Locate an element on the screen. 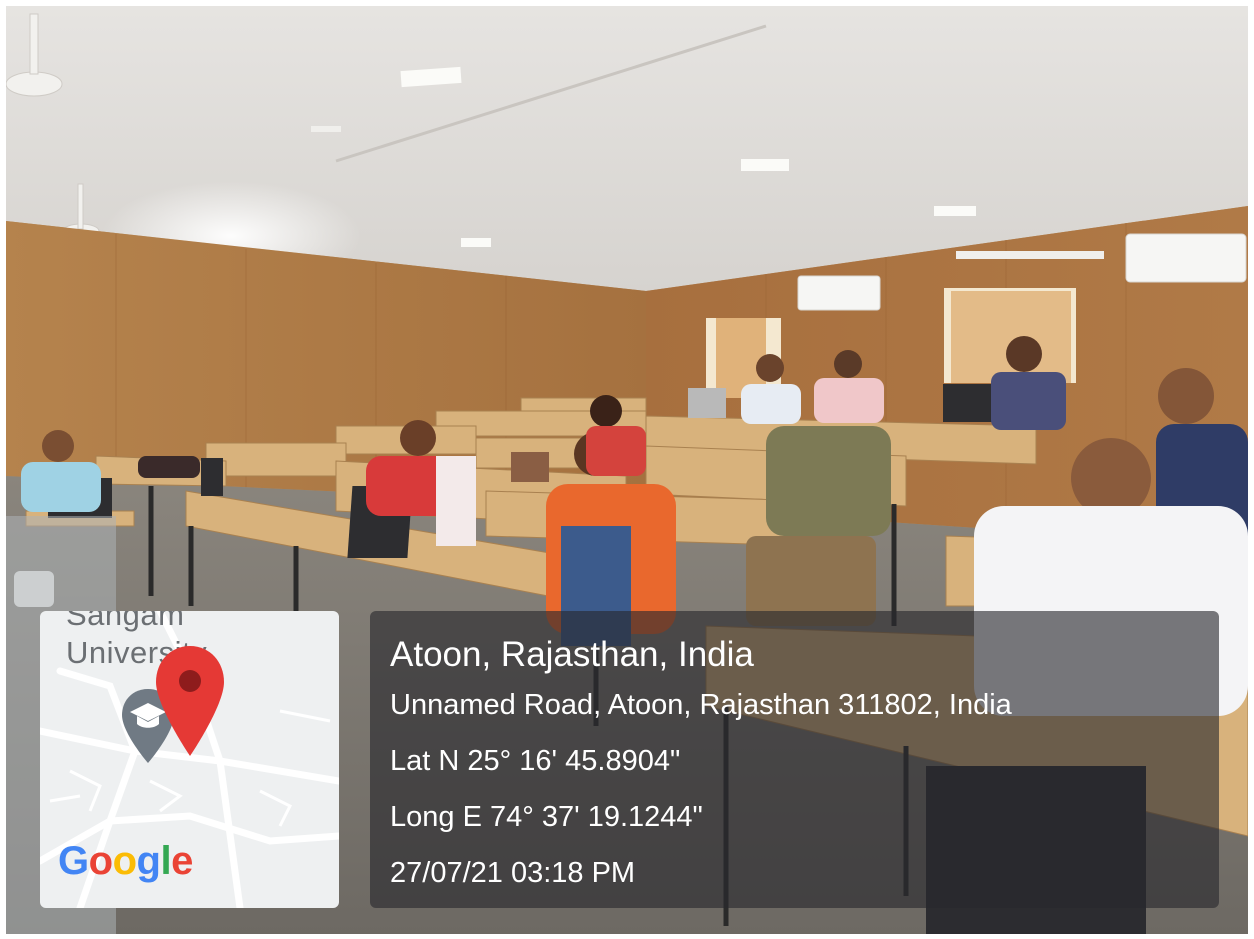  place-title: Atoon, Rajasthan, India is located at coordinates (572, 654).